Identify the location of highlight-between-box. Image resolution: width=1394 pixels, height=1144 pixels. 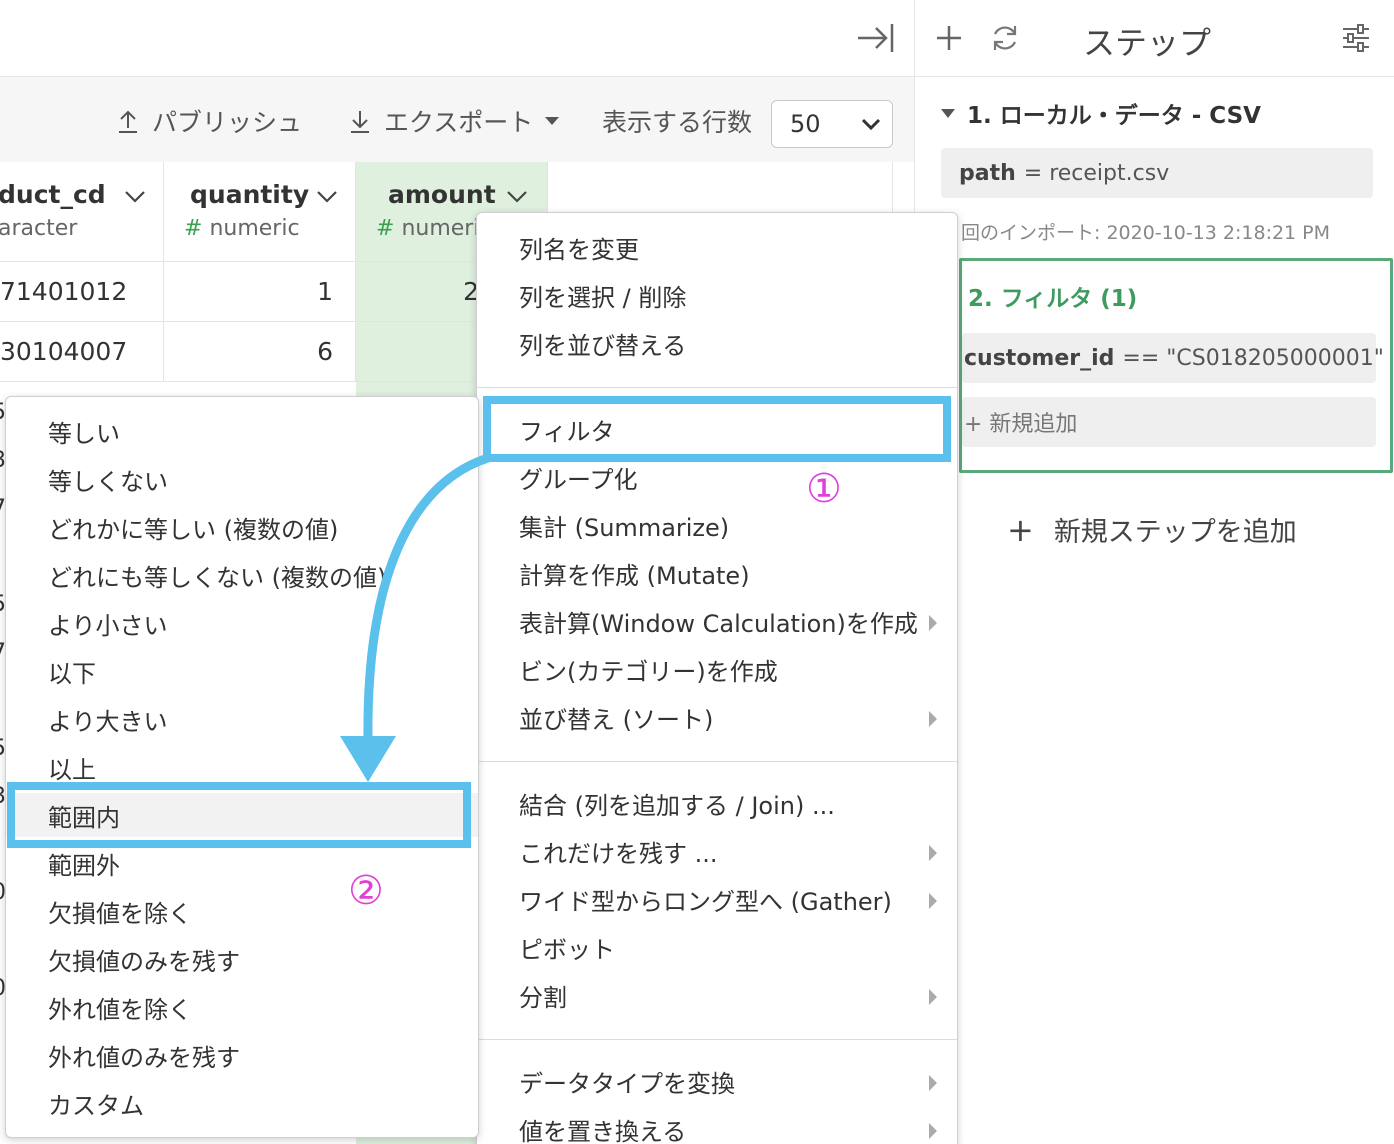
(239, 815).